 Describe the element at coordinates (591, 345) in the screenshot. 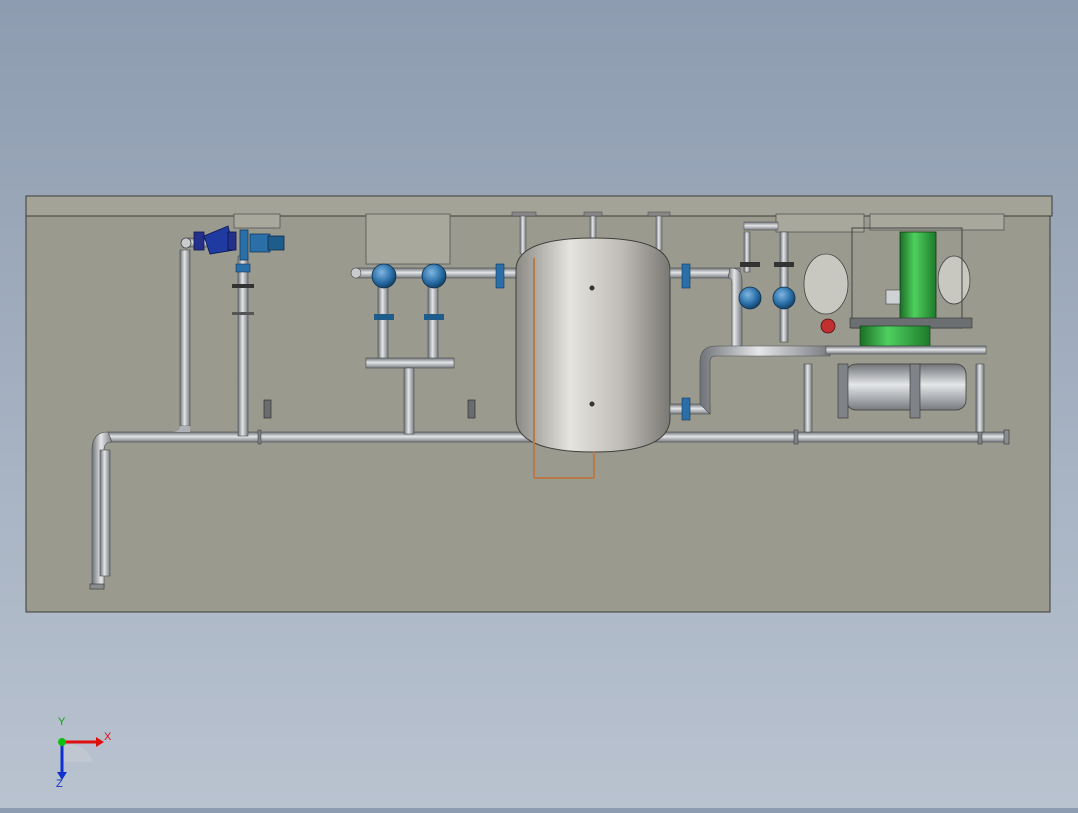

I see `storage-tank` at that location.